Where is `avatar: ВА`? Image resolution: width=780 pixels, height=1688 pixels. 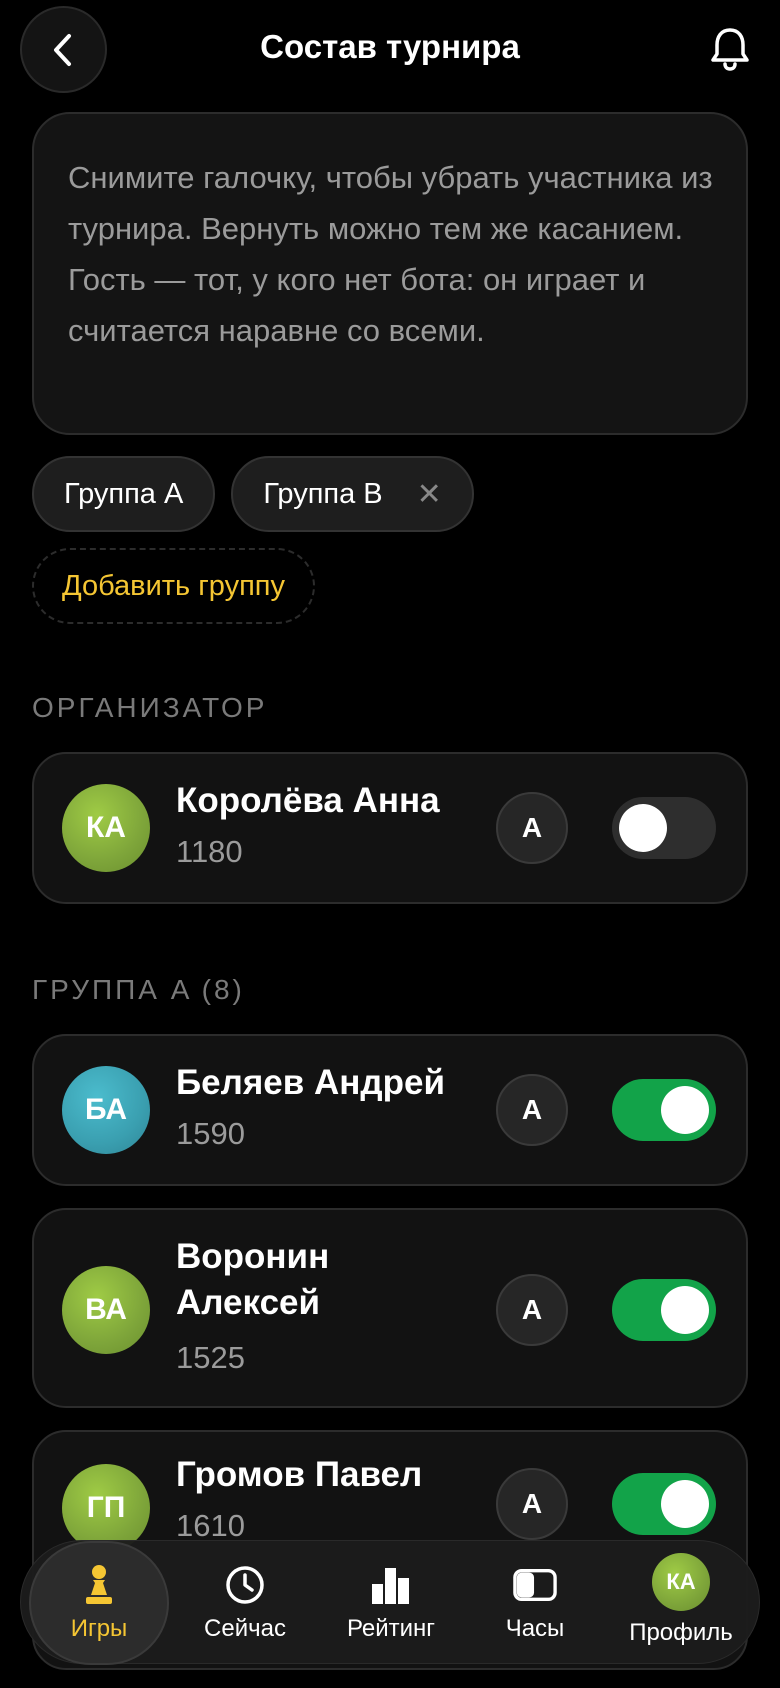
avatar: ВА is located at coordinates (106, 1310).